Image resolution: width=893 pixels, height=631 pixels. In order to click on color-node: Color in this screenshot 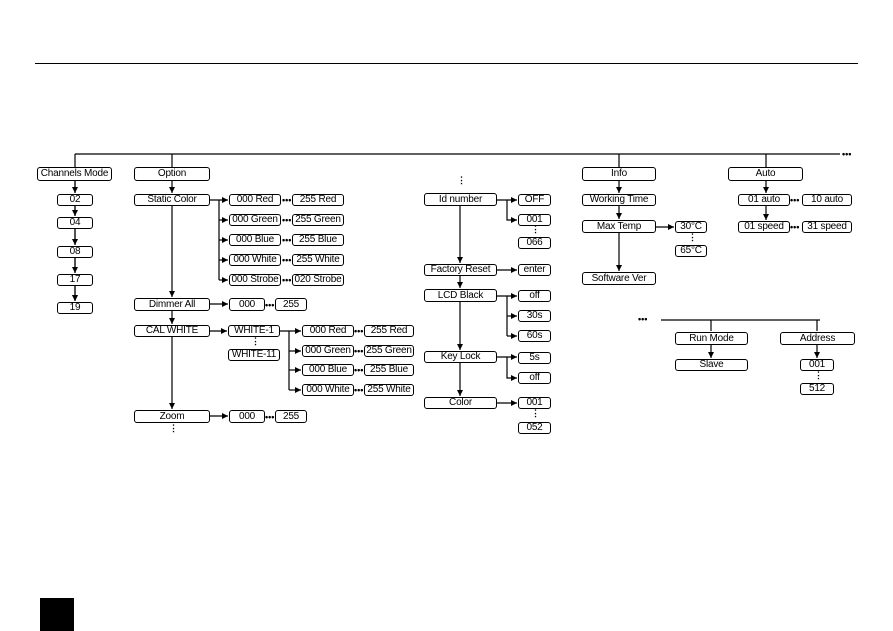, I will do `click(460, 403)`.